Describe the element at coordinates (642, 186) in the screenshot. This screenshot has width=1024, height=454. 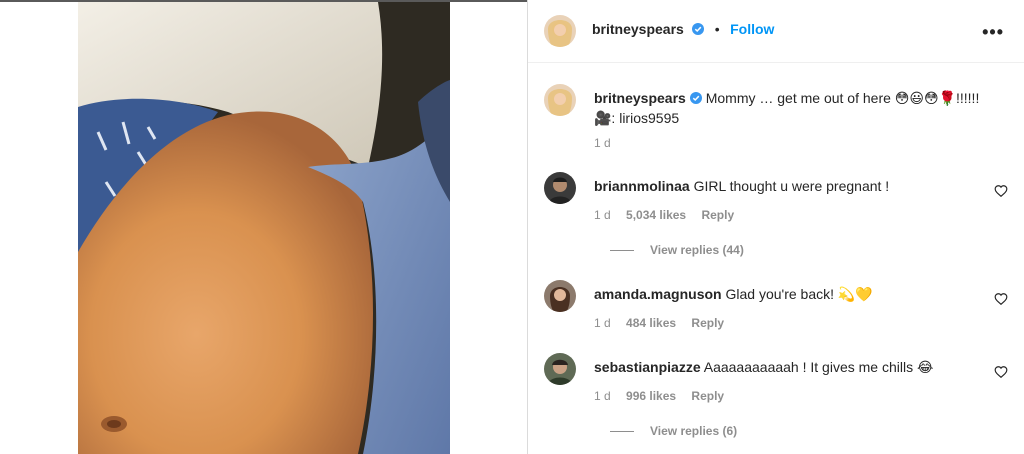
I see `comment-username: briannmolinaa` at that location.